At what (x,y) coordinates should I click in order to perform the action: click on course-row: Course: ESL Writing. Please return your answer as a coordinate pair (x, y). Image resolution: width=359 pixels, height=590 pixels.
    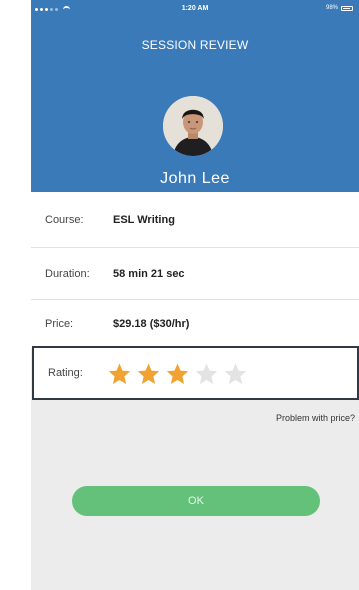
    Looking at the image, I should click on (195, 220).